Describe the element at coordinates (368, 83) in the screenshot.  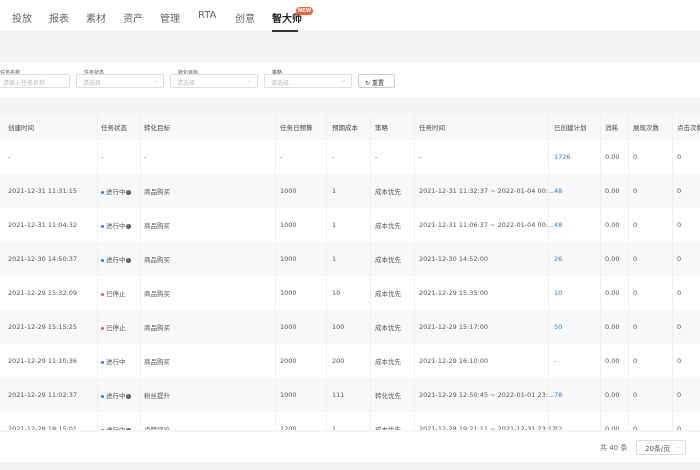
I see `refresh-icon: ↻` at that location.